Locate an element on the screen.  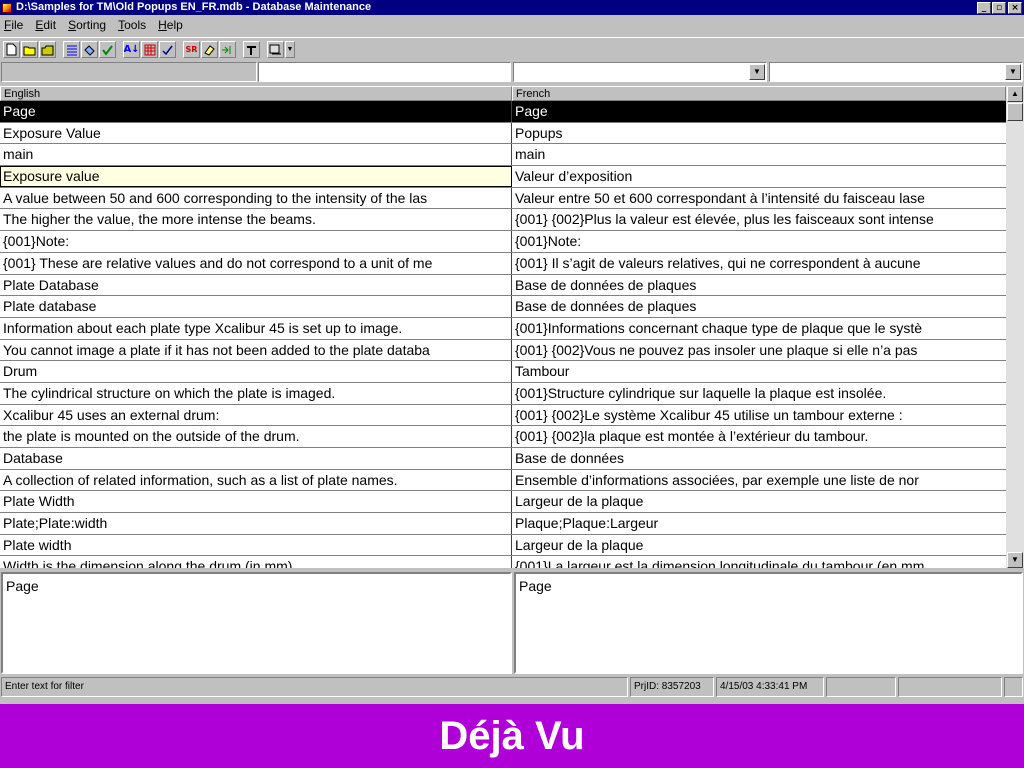
column-header-english: English is located at coordinates (256, 93).